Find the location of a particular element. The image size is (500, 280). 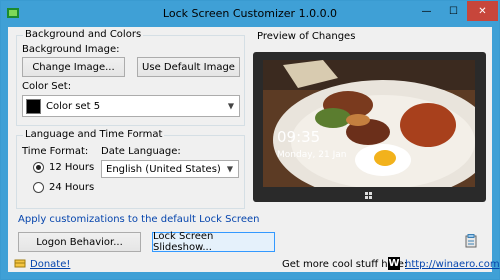

background-image-label: Background Image: is located at coordinates (71, 49).